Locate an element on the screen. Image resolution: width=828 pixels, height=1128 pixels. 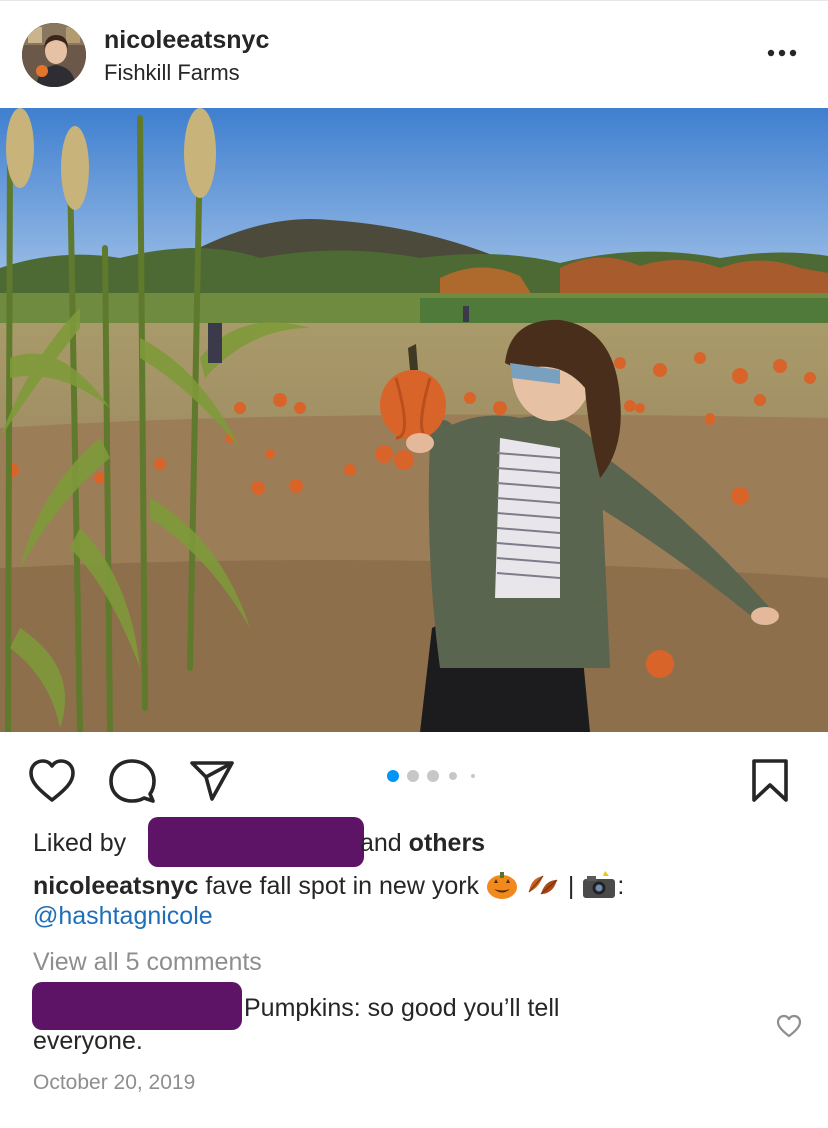
likes-suffix: and others is located at coordinates (422, 843).